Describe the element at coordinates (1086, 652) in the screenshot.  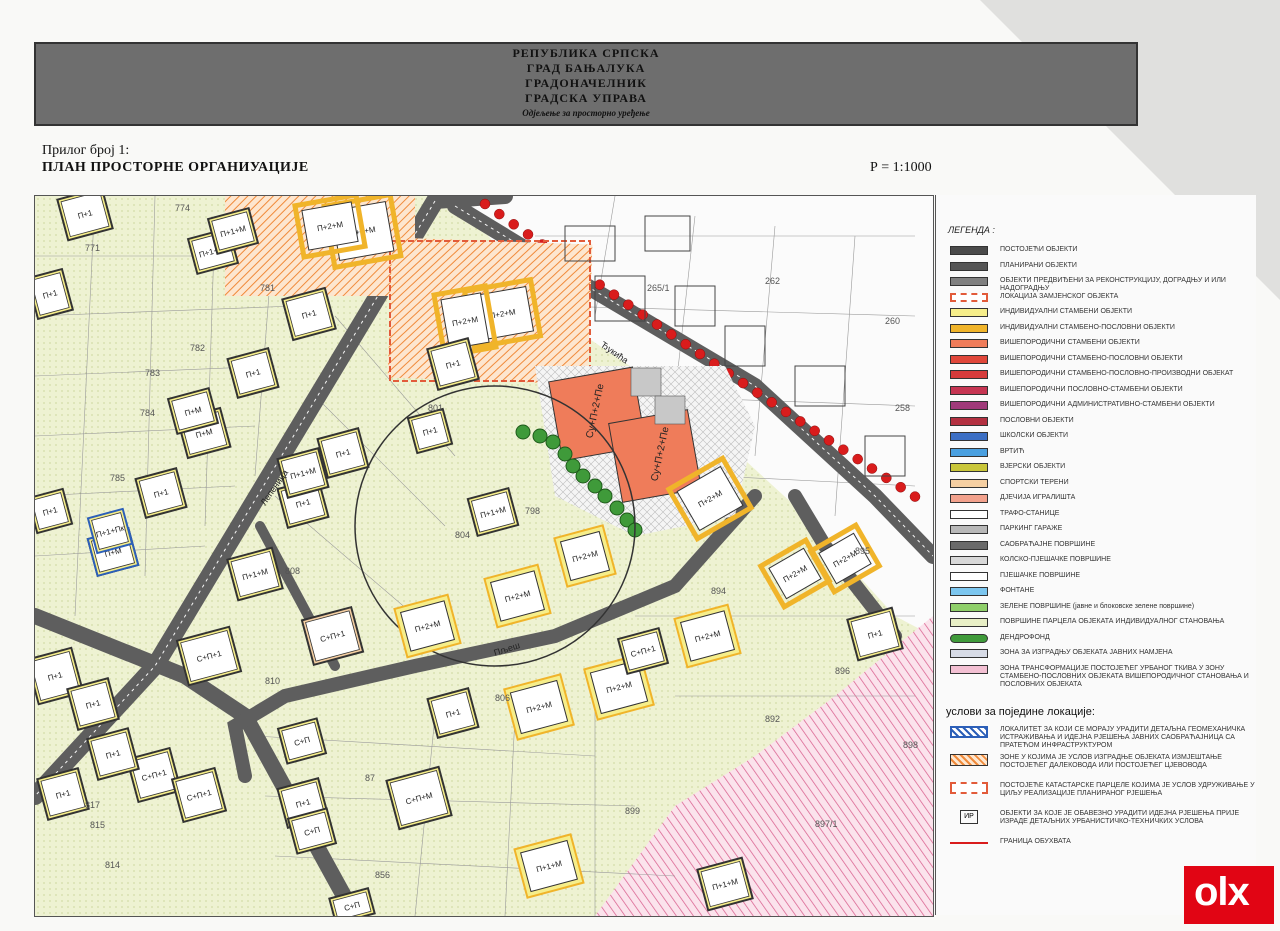
I see `legend-label: ЗОНА ЗА ИЗГРАДЊУ ОБЈЕКАТА ЈАВНИХ НАМЈЕНА` at that location.